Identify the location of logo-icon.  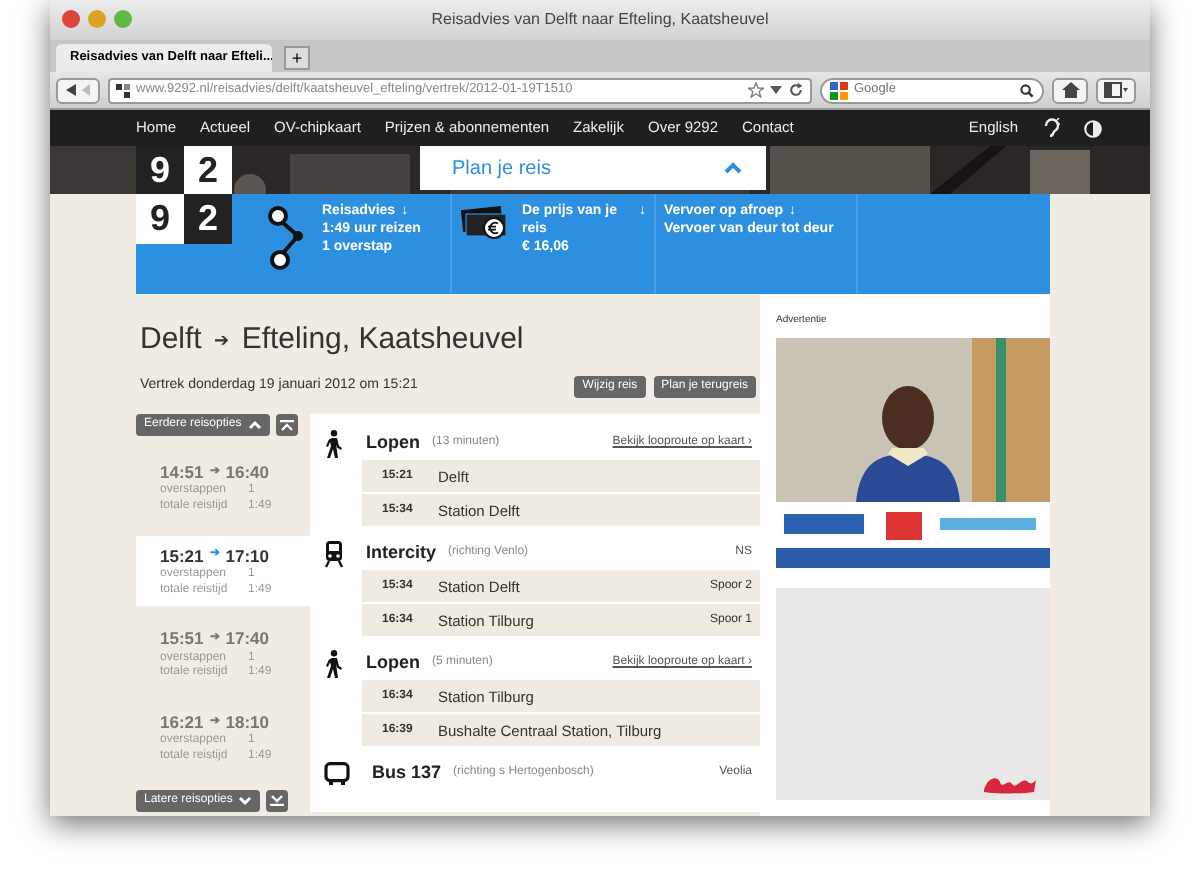
(1010, 783).